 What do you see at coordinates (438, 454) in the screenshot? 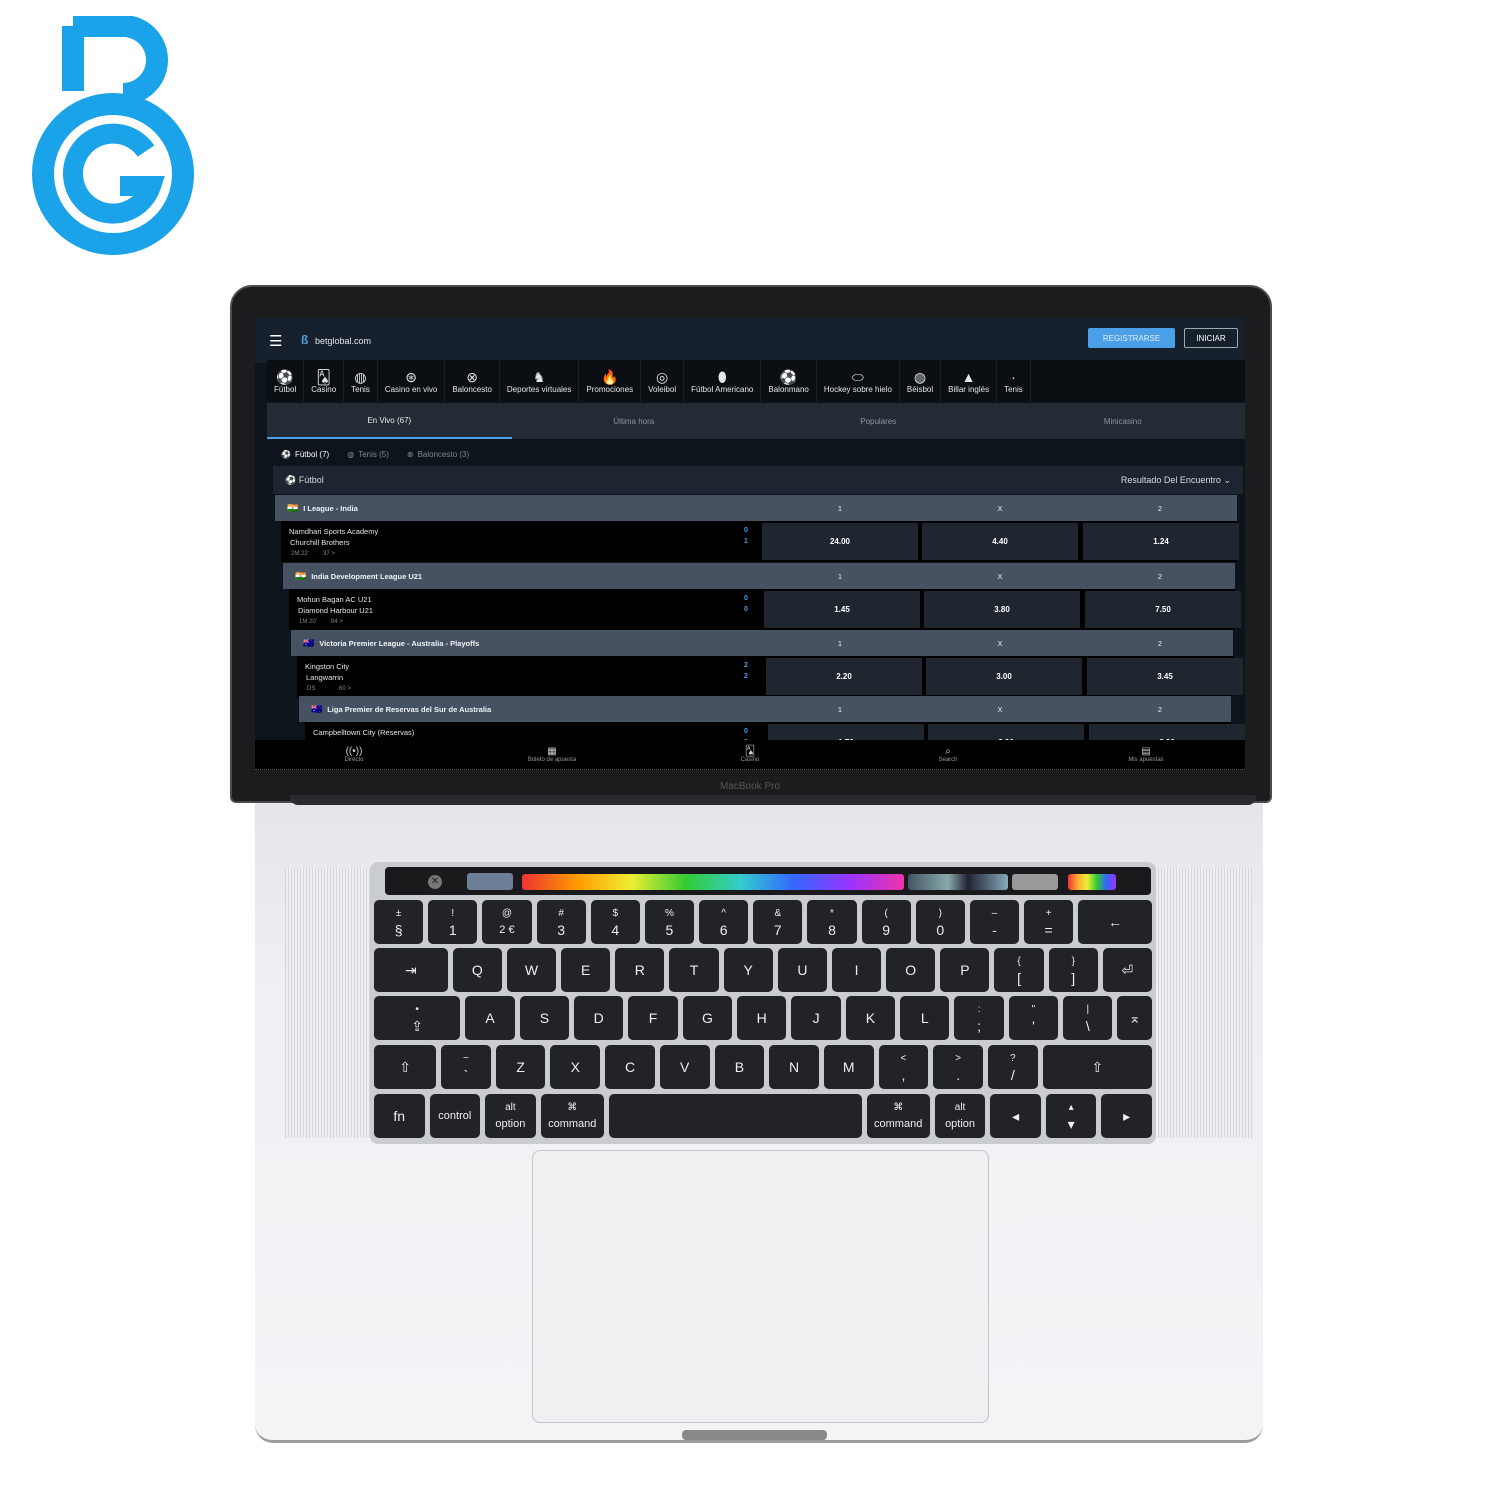
I see `filter-chip: ⊗ Baloncesto (3)` at bounding box center [438, 454].